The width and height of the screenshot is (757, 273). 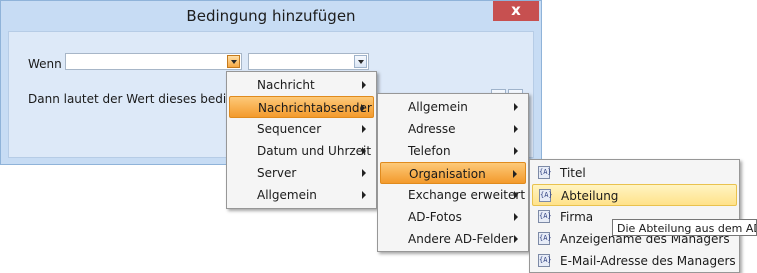 I want to click on menu-item-titel: {A} Titel, so click(x=634, y=173).